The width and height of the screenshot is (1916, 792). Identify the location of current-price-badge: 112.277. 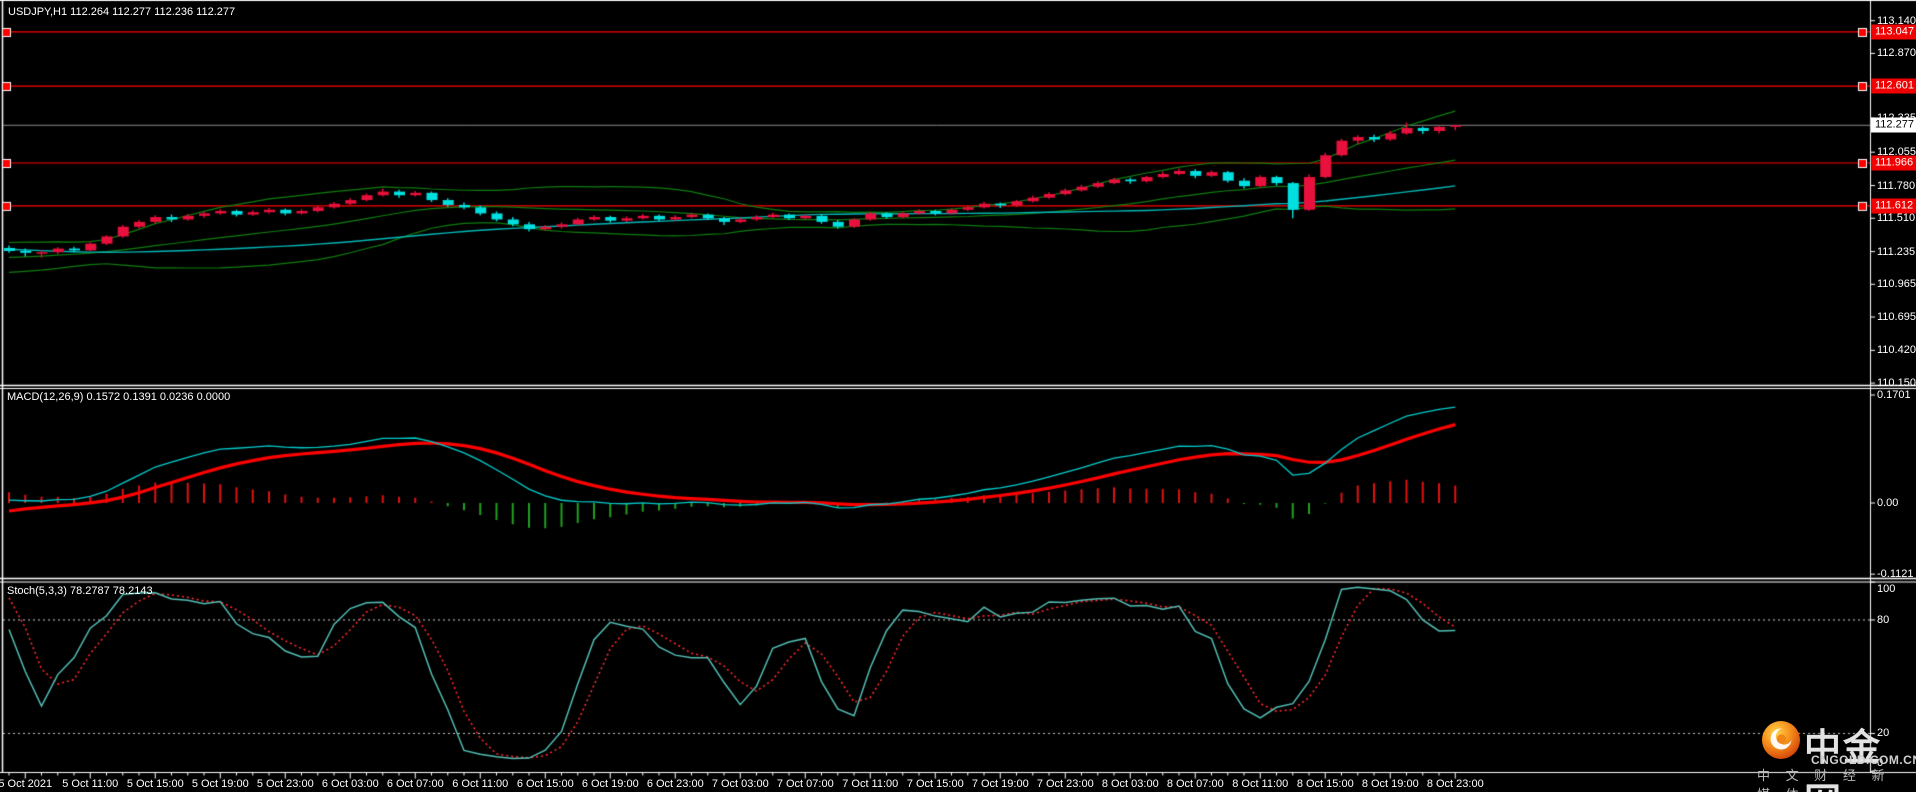
(1893, 125).